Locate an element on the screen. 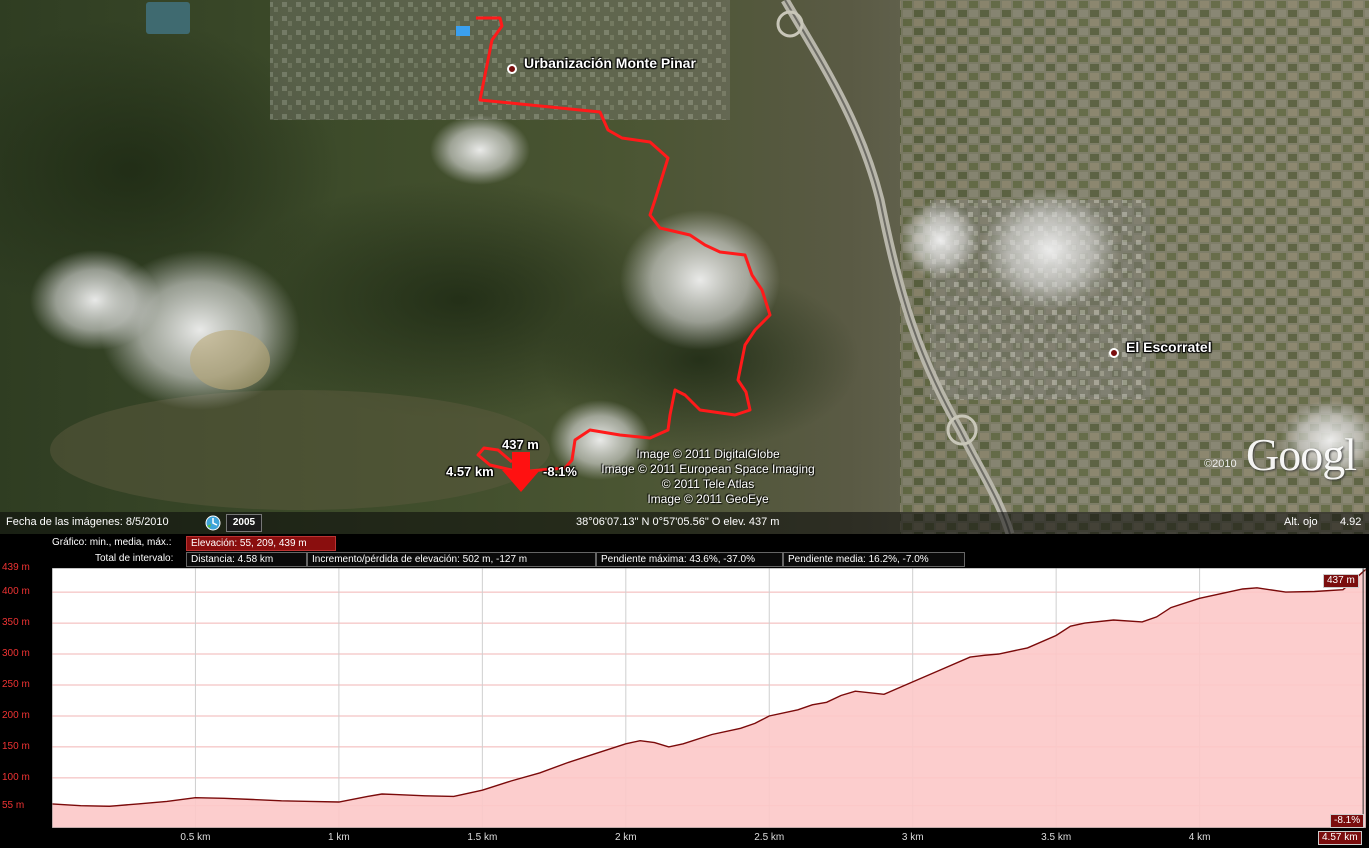 This screenshot has width=1369, height=848. y-tick-label: 55 m is located at coordinates (13, 805).